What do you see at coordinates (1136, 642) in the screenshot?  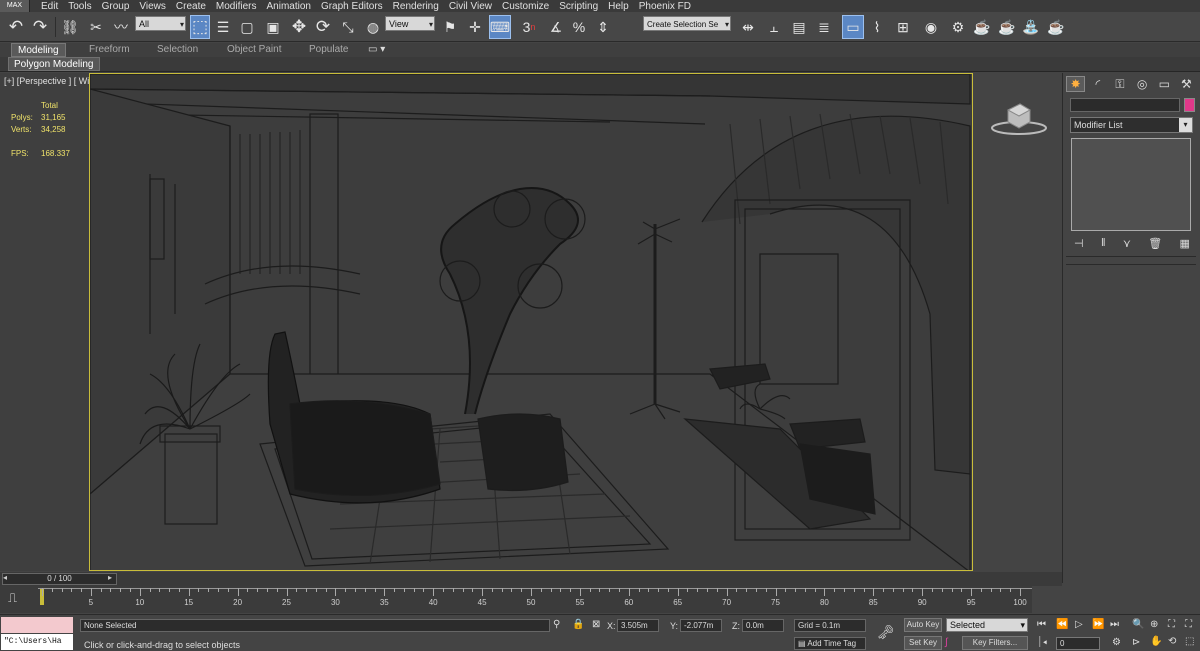 I see `field-of-view-icon: ⊳` at bounding box center [1136, 642].